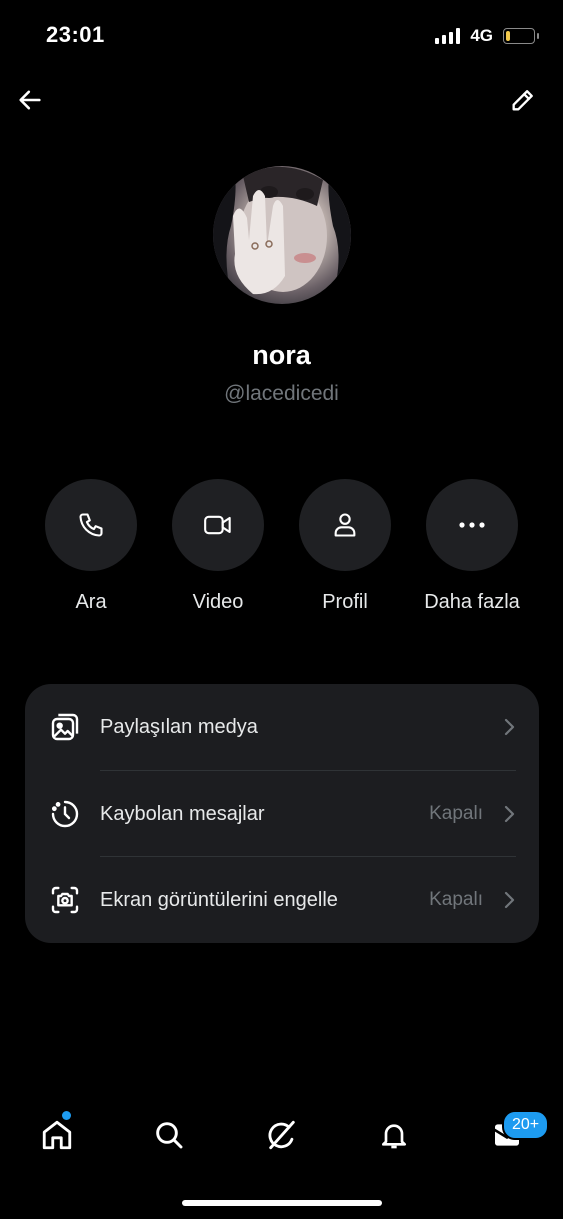 This screenshot has width=563, height=1219. I want to click on video-camera-icon, so click(217, 525).